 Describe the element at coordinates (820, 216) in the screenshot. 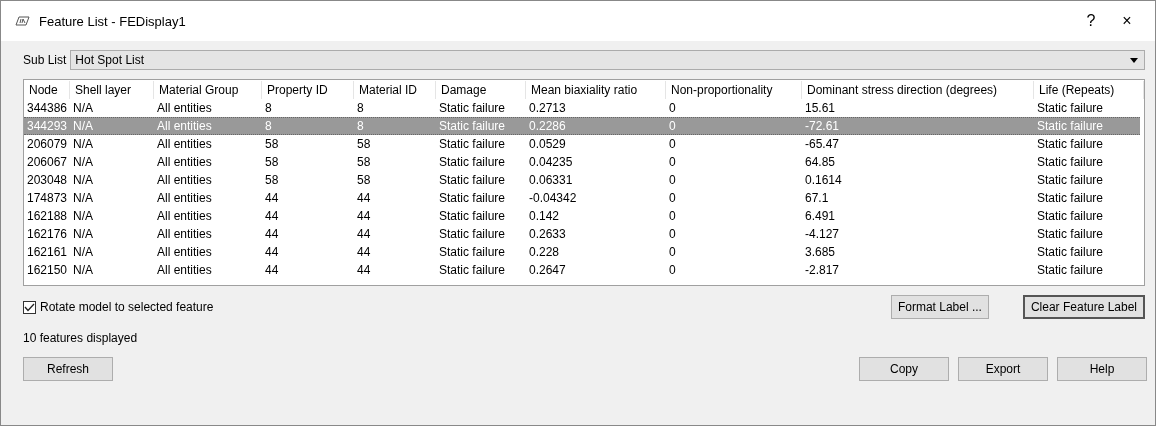

I see `table-cell-text: 6.491` at that location.